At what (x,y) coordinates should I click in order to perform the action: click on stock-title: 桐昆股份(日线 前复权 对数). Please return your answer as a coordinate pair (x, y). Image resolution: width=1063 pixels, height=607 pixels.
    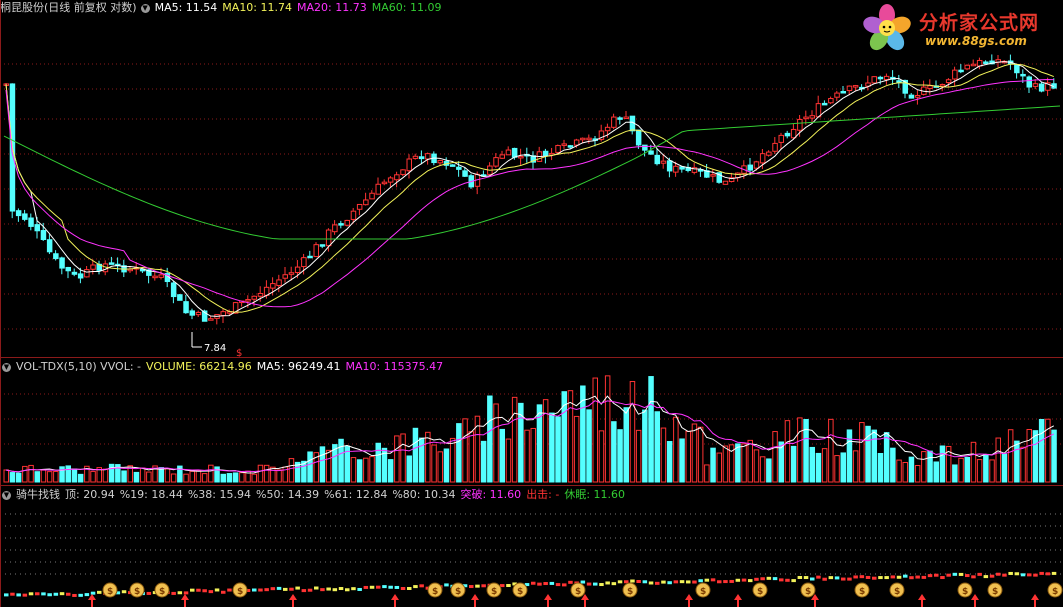
    Looking at the image, I should click on (68, 7).